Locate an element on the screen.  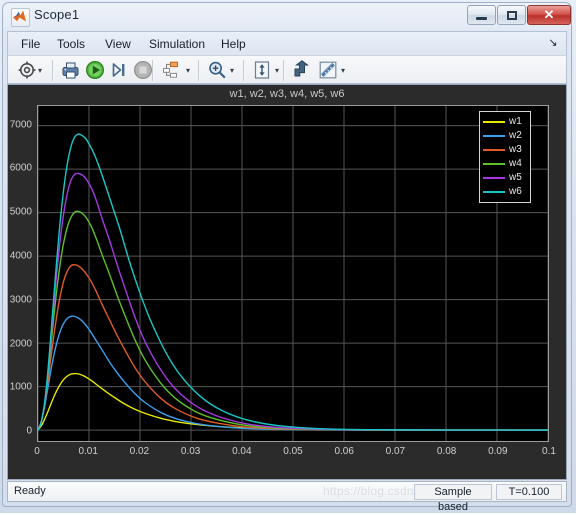
legend-item: w1 is located at coordinates (504, 122).